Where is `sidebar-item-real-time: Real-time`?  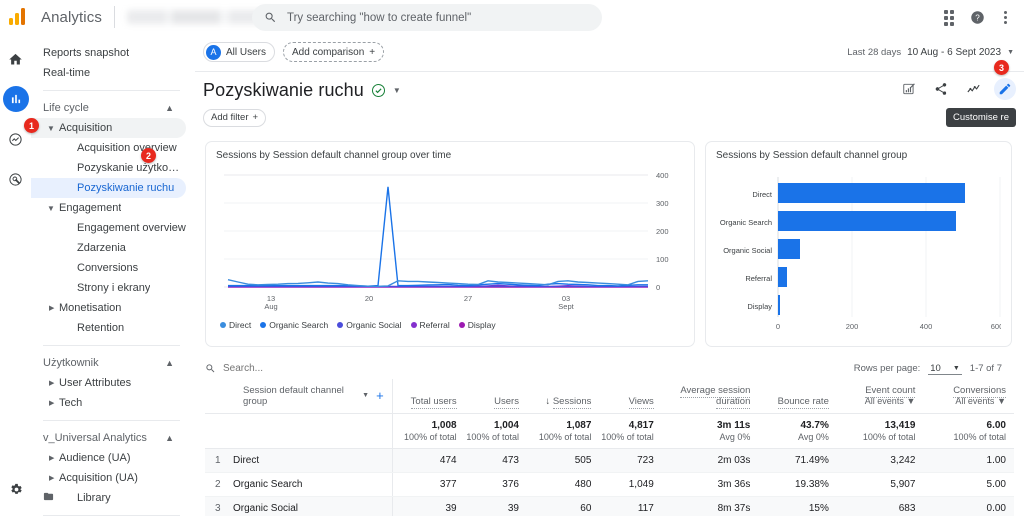
sidebar-item-real-time: Real-time is located at coordinates (108, 73).